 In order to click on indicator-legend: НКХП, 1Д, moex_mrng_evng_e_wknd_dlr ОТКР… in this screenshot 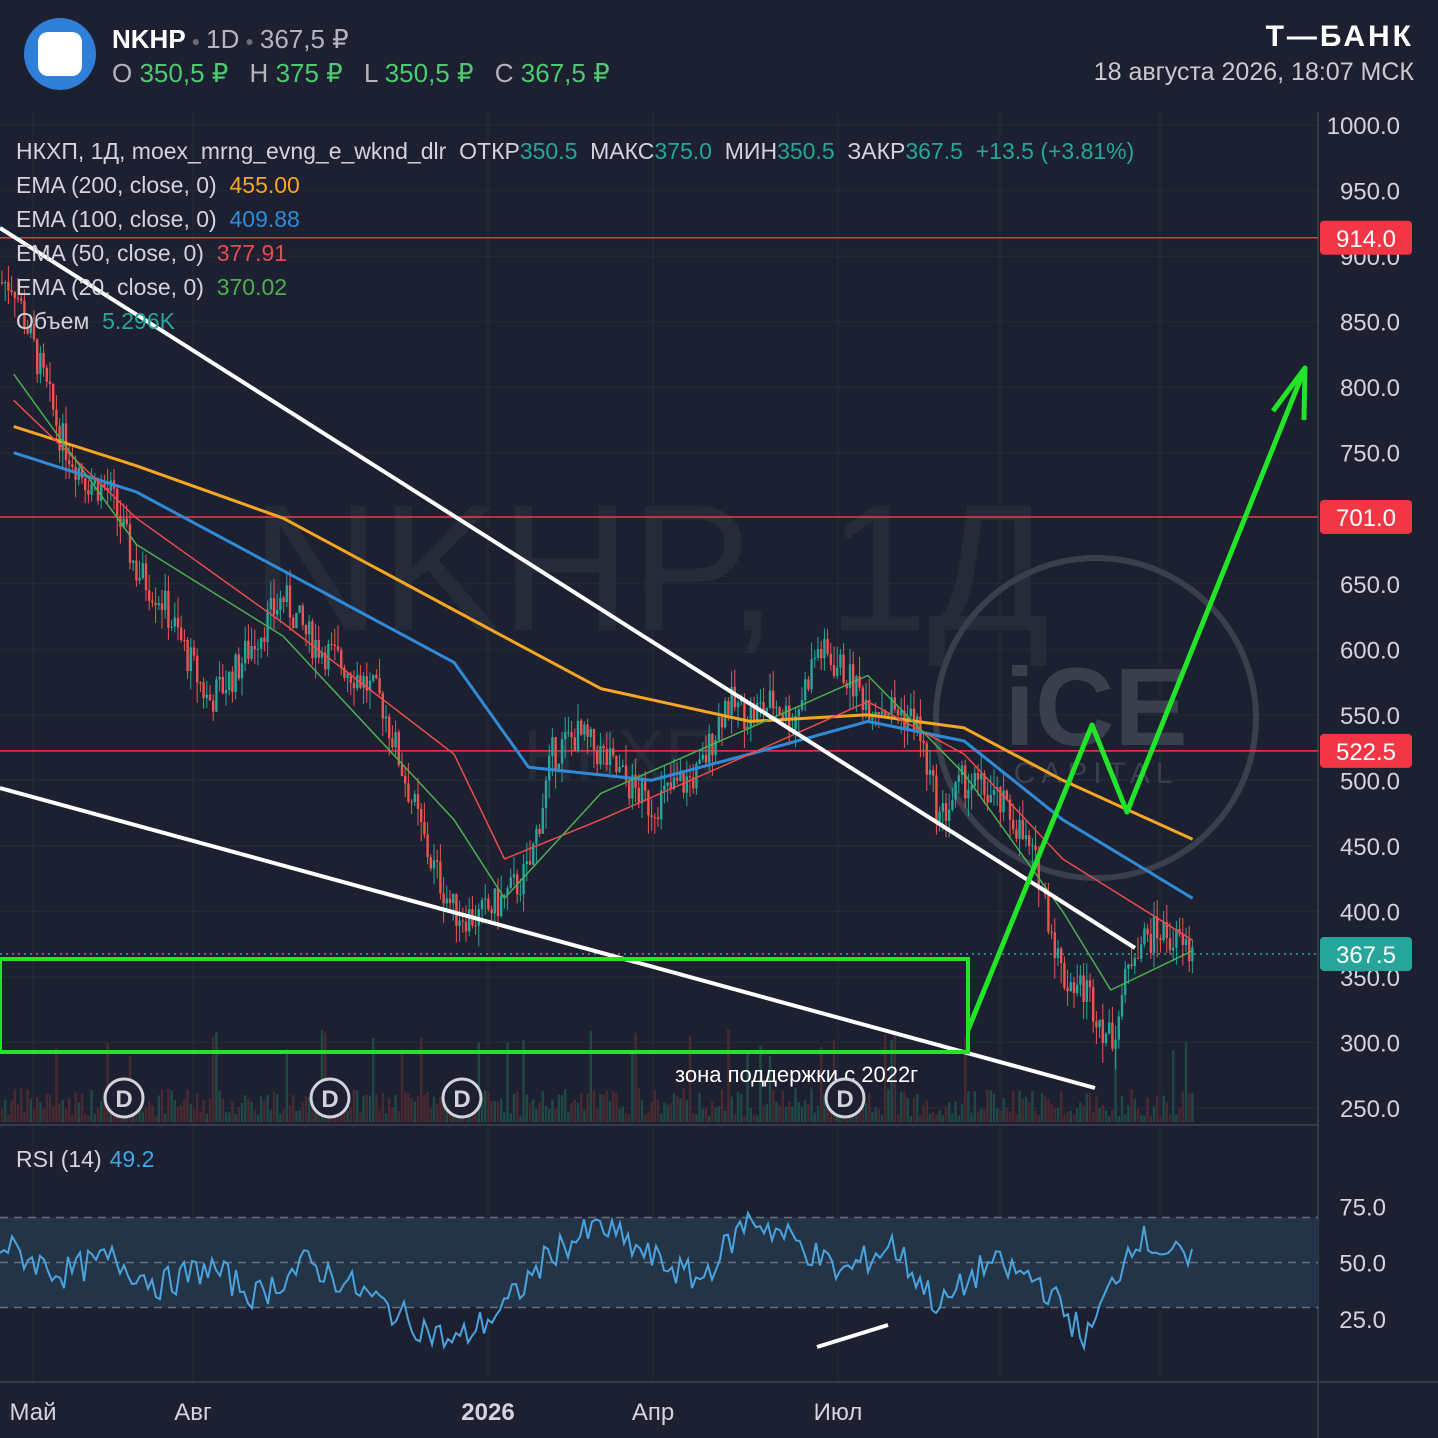, I will do `click(575, 236)`.